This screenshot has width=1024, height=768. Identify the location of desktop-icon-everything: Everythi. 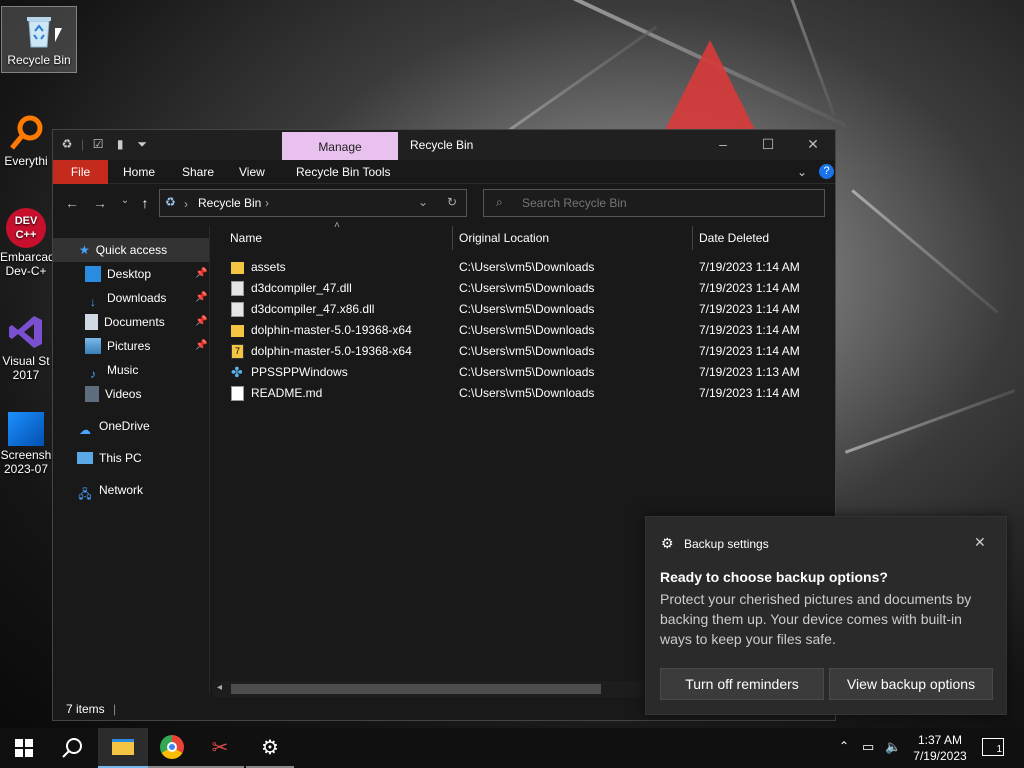
(26, 138).